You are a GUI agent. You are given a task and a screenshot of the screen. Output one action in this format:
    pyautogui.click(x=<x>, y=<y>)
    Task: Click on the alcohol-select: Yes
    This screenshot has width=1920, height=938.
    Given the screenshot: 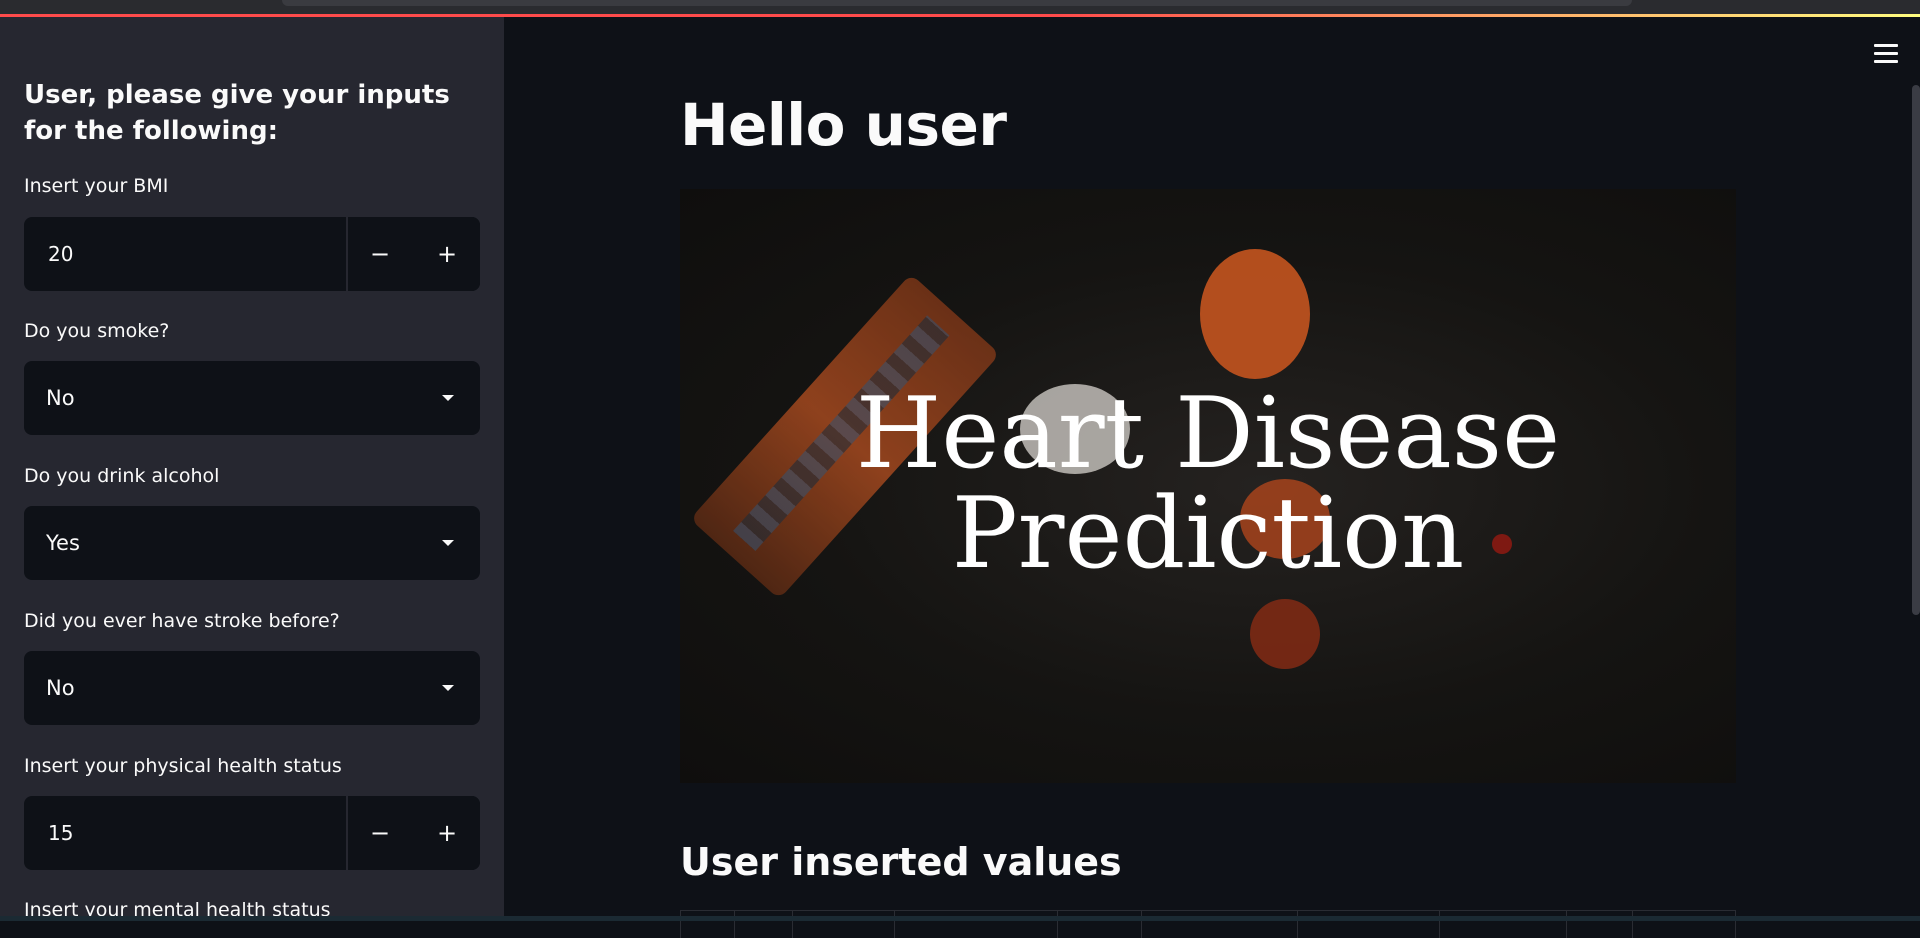 What is the action you would take?
    pyautogui.click(x=252, y=543)
    